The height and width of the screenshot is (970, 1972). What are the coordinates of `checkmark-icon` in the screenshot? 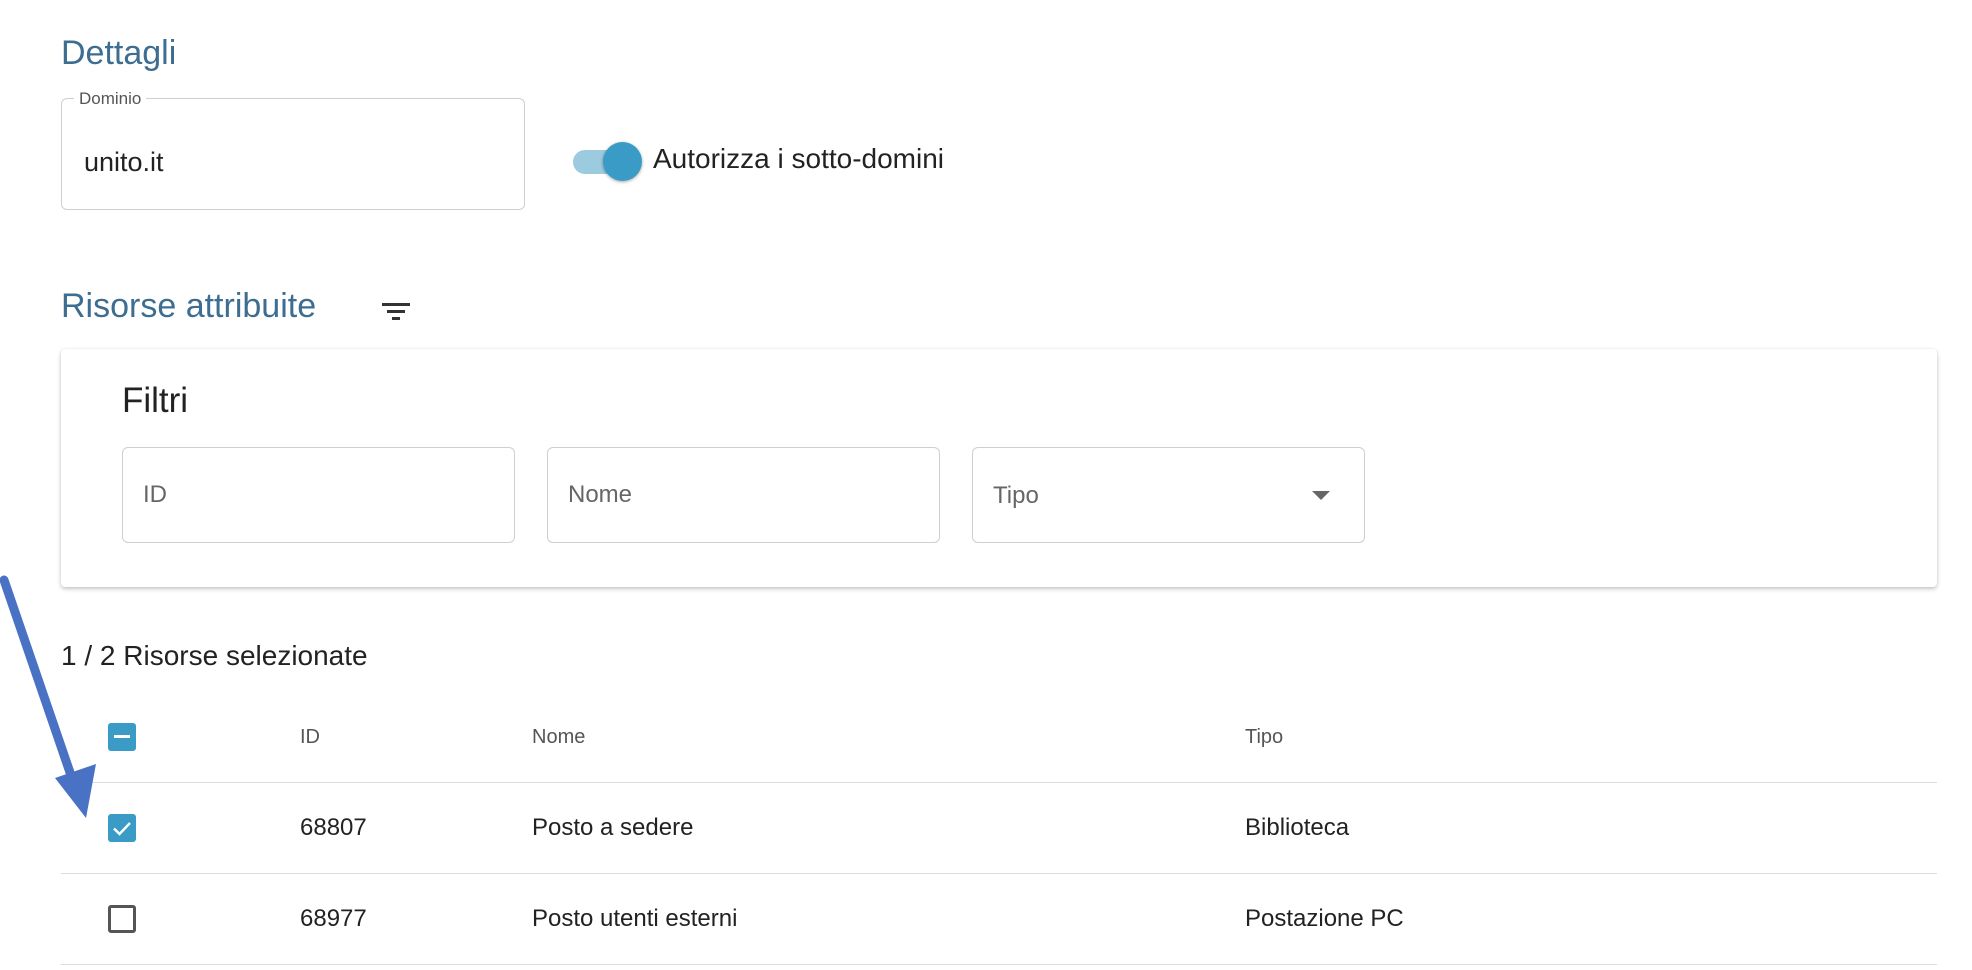 It's located at (122, 829).